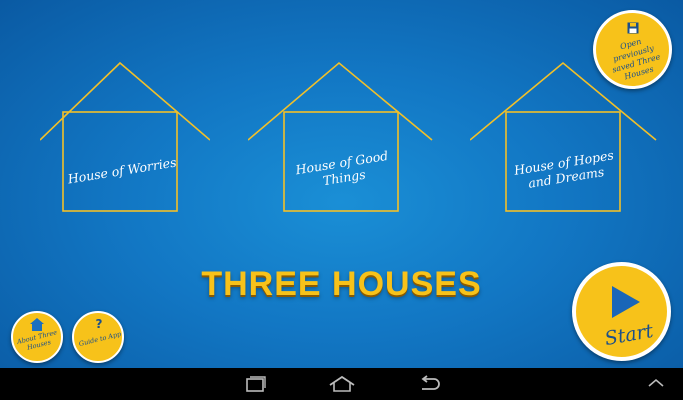  I want to click on guide-button: ? Guide to App, so click(98, 337).